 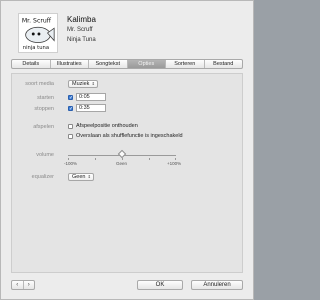 I want to click on track-title: Kalimba, so click(x=81, y=19).